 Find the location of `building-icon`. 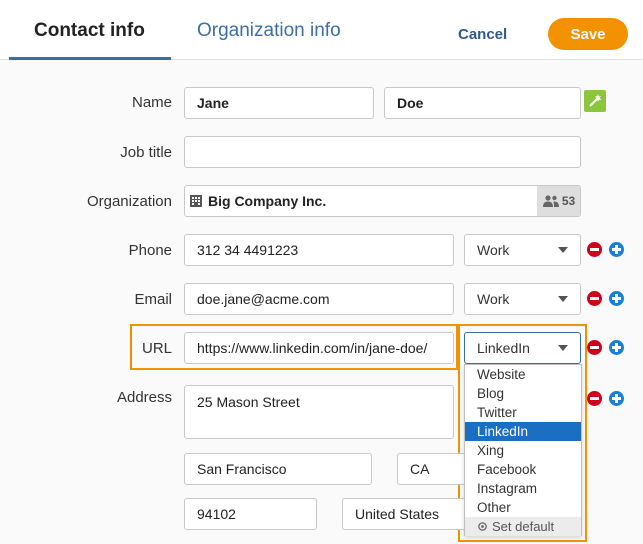

building-icon is located at coordinates (196, 201).